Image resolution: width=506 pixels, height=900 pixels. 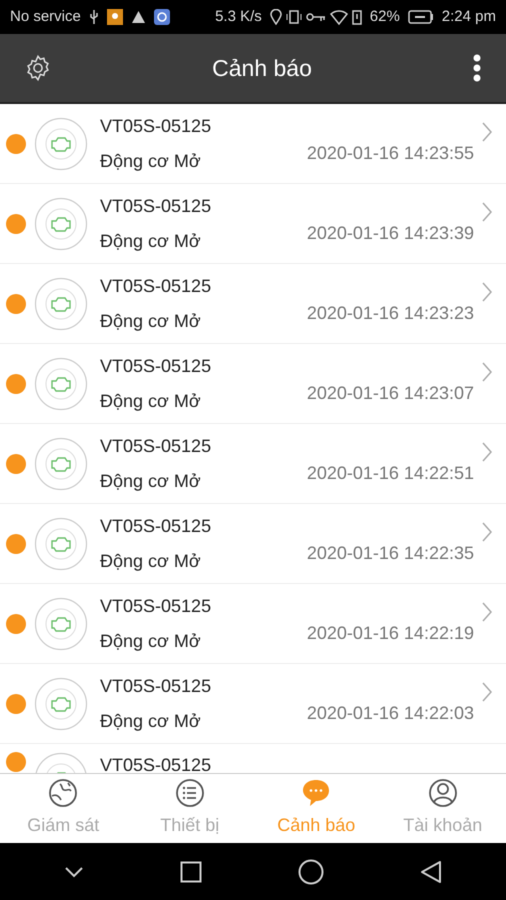 What do you see at coordinates (253, 544) in the screenshot?
I see `alert-row: VT05S-05125 Động cơ Mở 2020-01-16 14:22:35` at bounding box center [253, 544].